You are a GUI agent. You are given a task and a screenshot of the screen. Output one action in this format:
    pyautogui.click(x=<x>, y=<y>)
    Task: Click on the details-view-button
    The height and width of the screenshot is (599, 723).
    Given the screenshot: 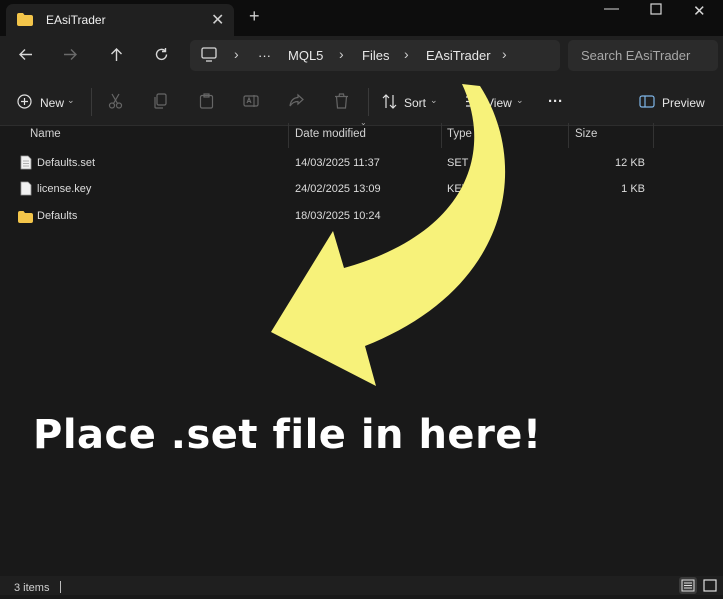 What is the action you would take?
    pyautogui.click(x=688, y=585)
    